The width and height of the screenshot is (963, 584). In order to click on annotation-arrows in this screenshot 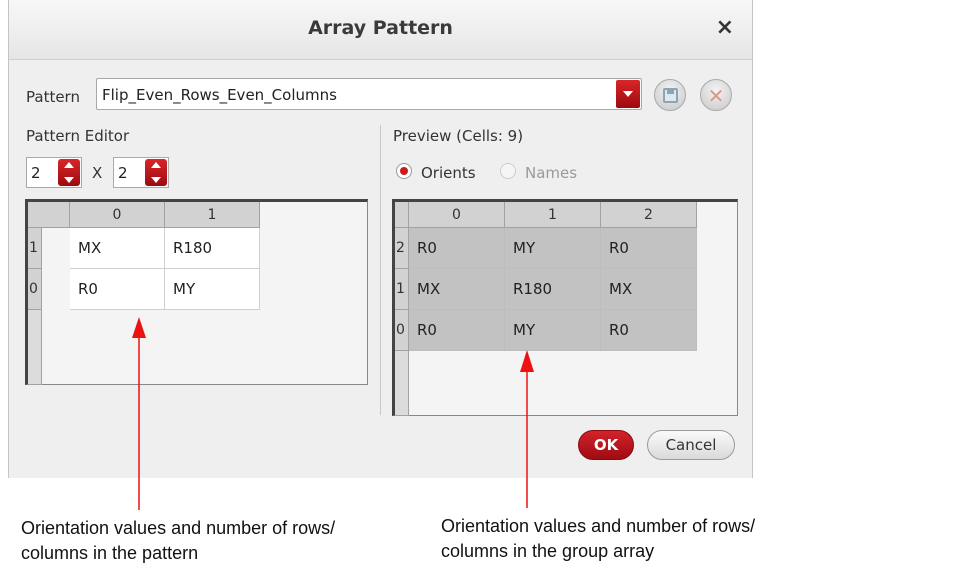, I will do `click(333, 413)`.